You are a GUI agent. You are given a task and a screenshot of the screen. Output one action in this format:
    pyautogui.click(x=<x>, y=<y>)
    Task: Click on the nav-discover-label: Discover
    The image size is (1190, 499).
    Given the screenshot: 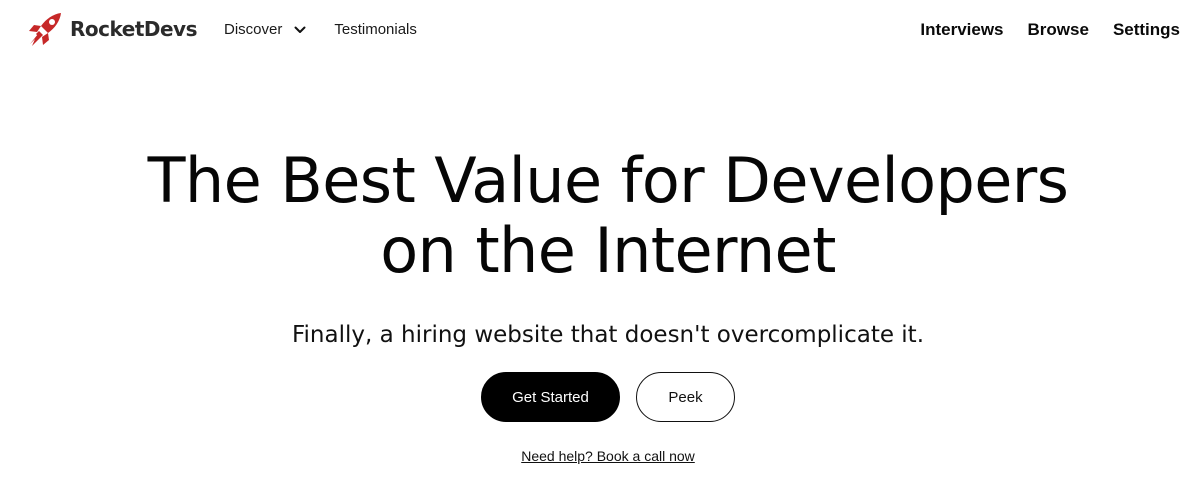 What is the action you would take?
    pyautogui.click(x=253, y=29)
    